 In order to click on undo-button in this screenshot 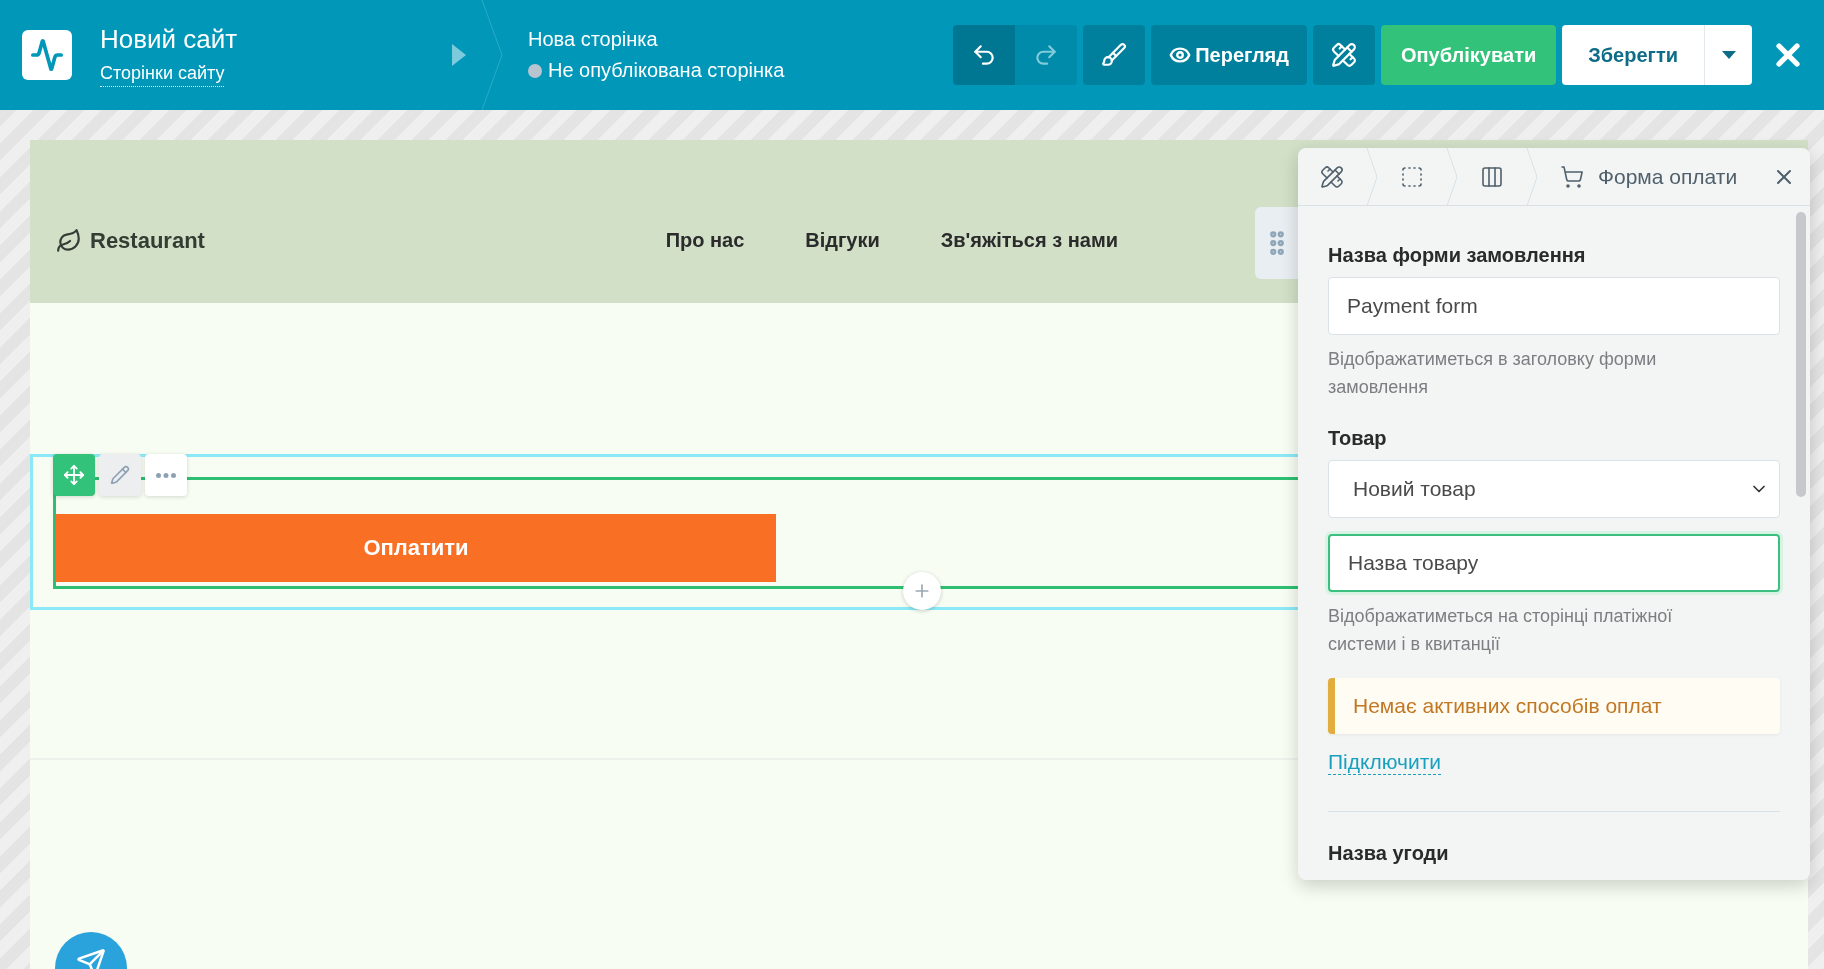, I will do `click(984, 55)`.